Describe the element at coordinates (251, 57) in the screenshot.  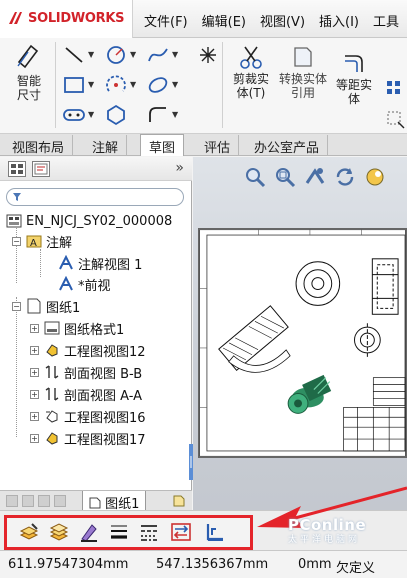
I see `scissors-icon` at that location.